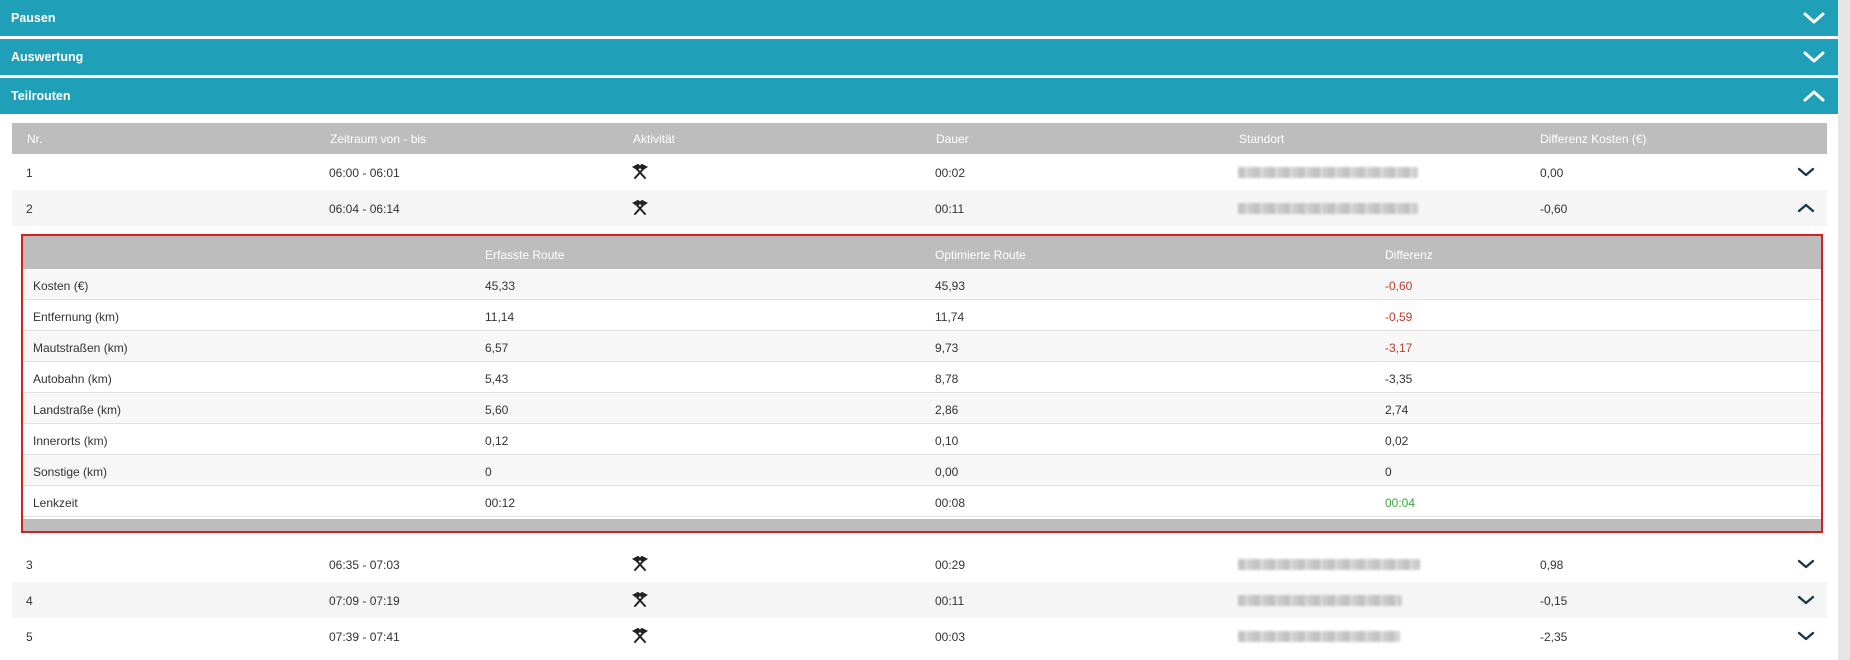 This screenshot has width=1850, height=660. What do you see at coordinates (1397, 441) in the screenshot?
I see `detail-cell-differenz: 0,02` at bounding box center [1397, 441].